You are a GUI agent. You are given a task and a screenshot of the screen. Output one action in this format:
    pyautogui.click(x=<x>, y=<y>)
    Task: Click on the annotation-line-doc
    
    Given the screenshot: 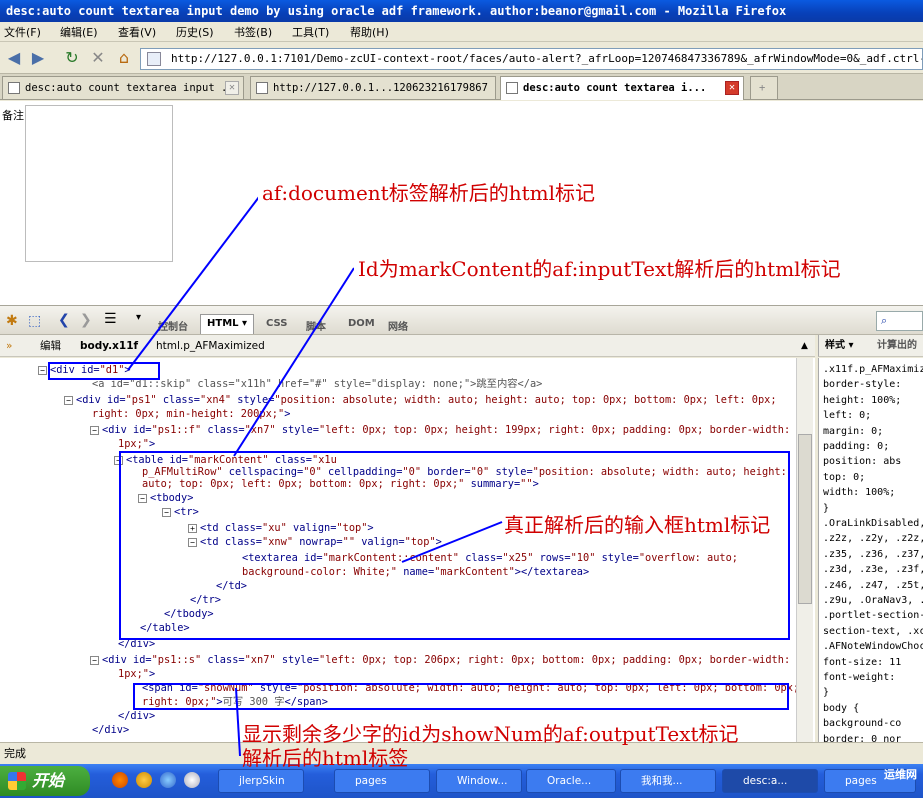 What is the action you would take?
    pyautogui.click(x=195, y=281)
    